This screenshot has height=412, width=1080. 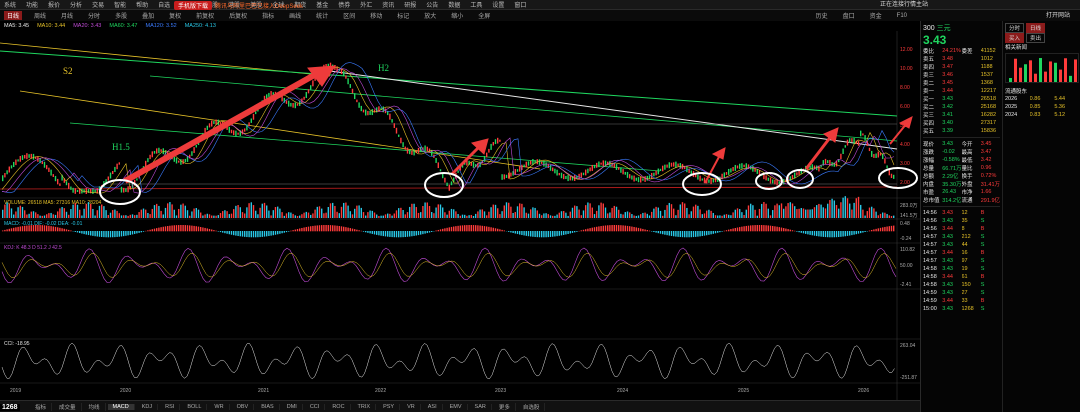 What do you see at coordinates (388, 4) in the screenshot?
I see `menu-item: 资讯` at bounding box center [388, 4].